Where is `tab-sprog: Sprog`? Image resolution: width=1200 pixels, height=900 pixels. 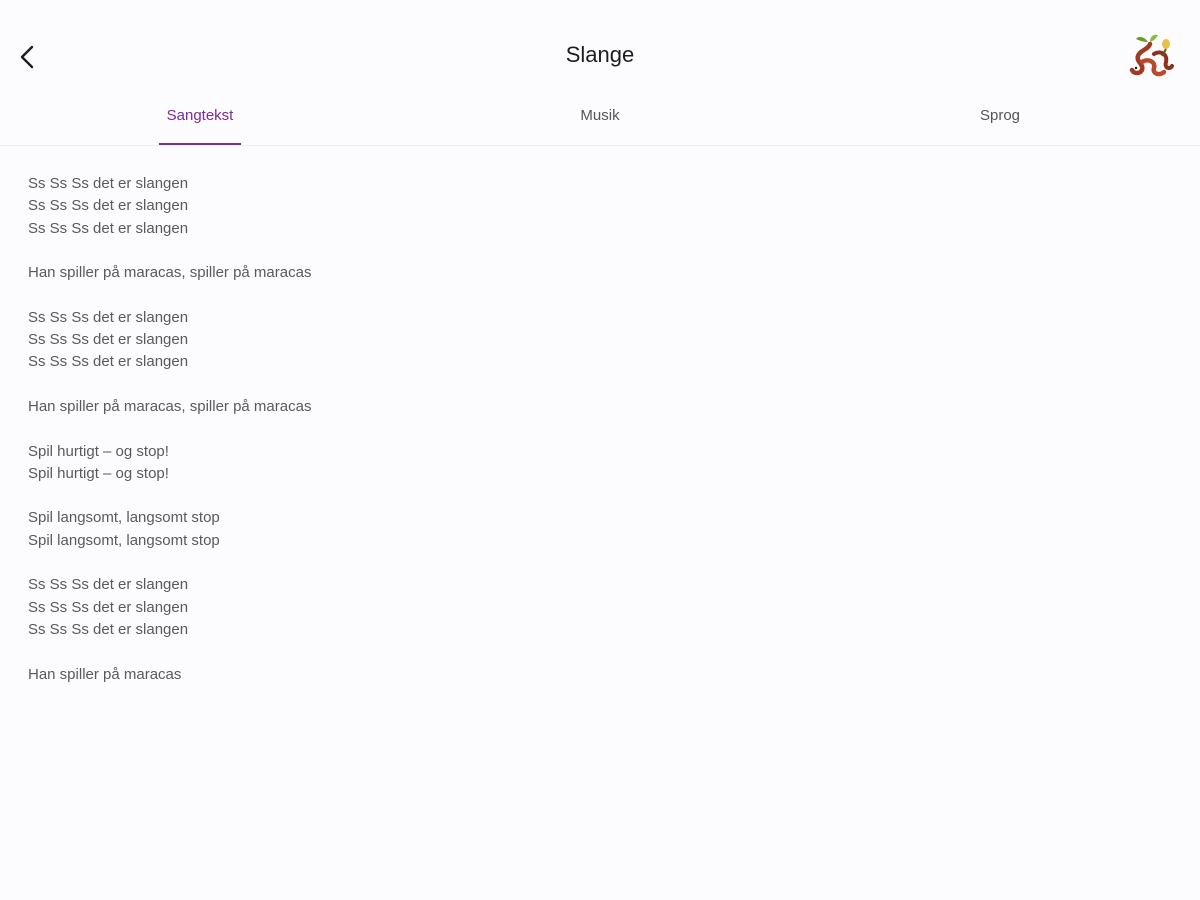 tab-sprog: Sprog is located at coordinates (1000, 121).